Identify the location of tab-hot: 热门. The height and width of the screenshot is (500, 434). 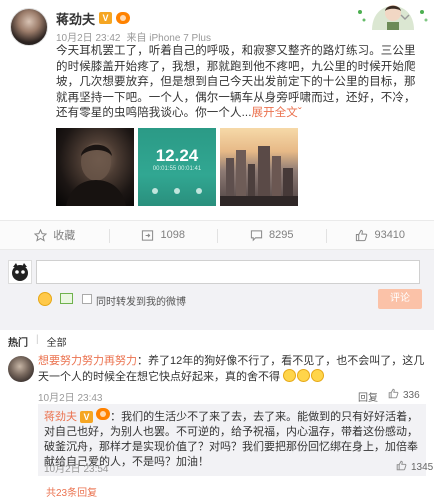
(18, 341).